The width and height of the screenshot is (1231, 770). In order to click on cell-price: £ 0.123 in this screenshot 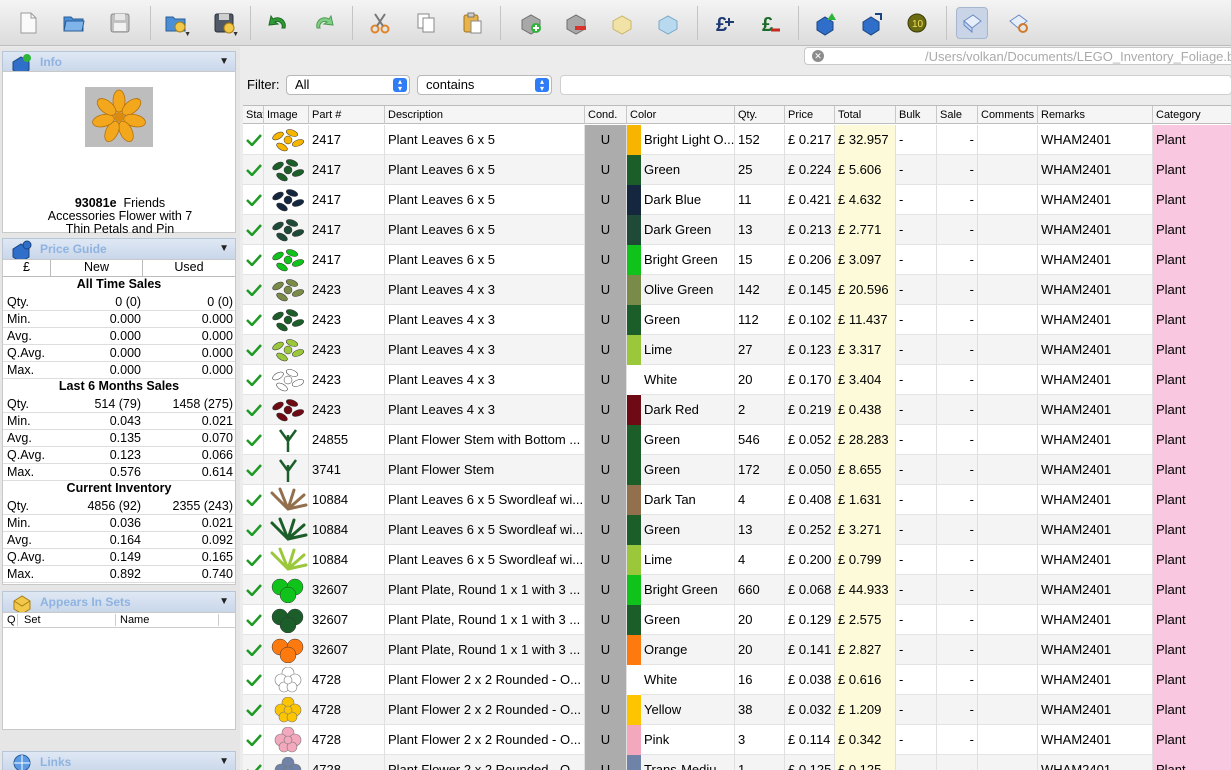, I will do `click(810, 350)`.